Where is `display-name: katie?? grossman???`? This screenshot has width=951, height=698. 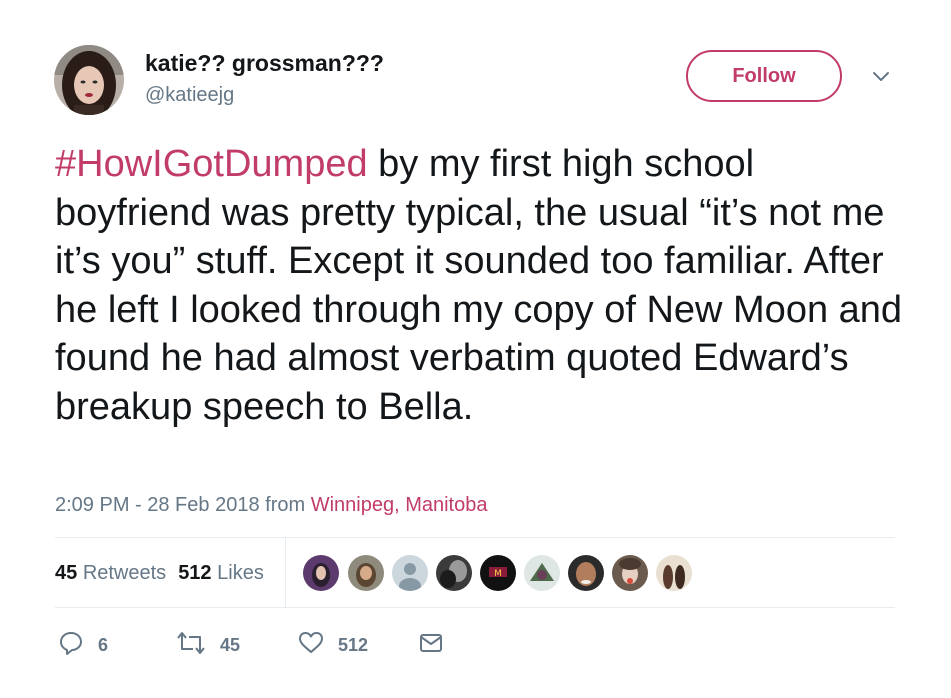 display-name: katie?? grossman??? is located at coordinates (264, 63).